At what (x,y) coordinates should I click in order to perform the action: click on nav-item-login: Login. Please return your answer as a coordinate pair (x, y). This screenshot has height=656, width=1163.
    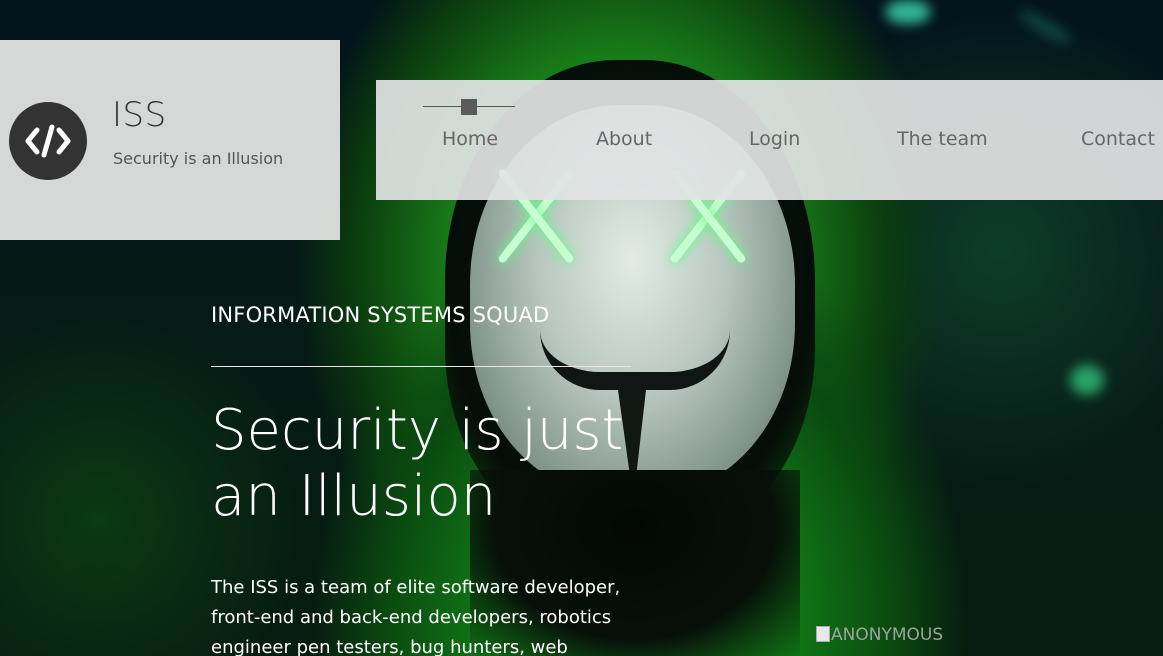
    Looking at the image, I should click on (774, 139).